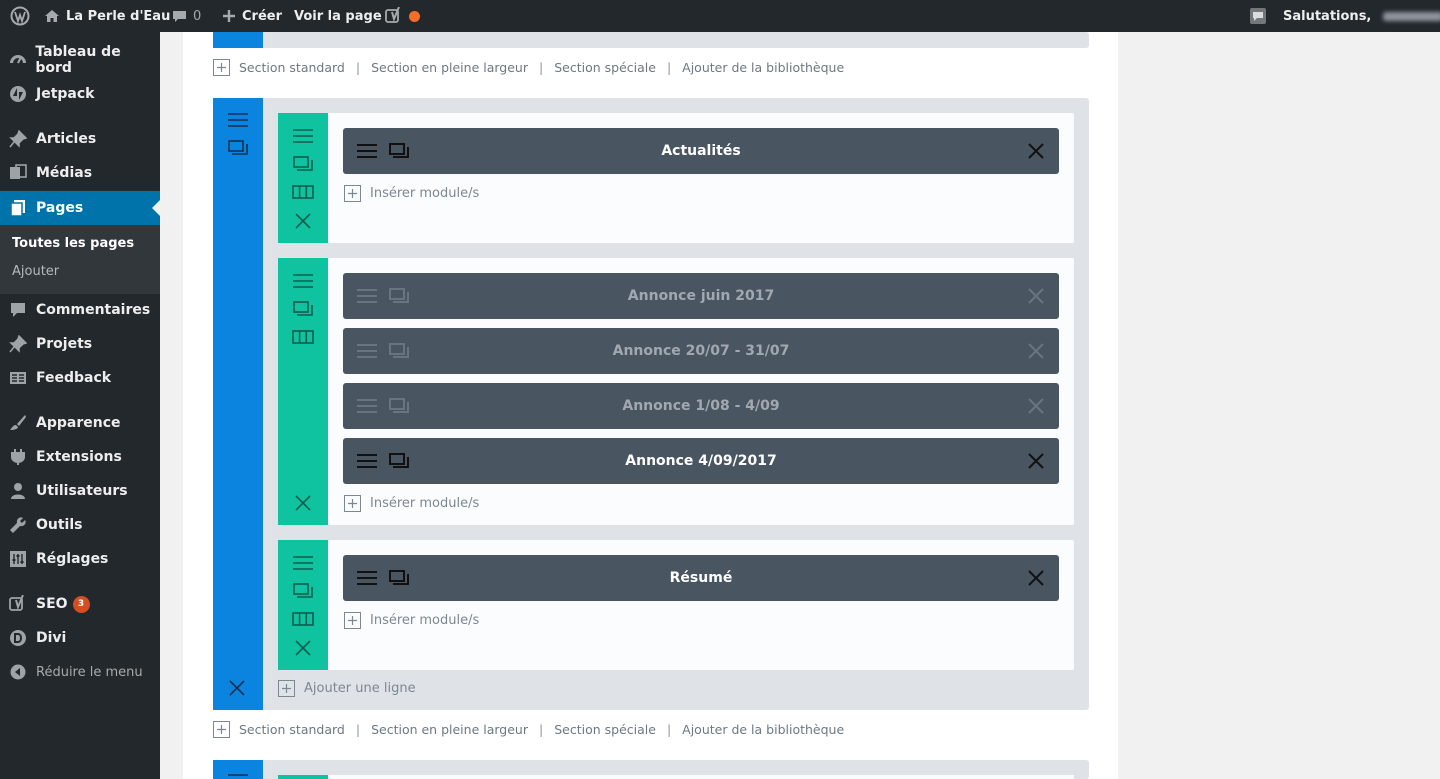  I want to click on module-block: Résumé, so click(701, 578).